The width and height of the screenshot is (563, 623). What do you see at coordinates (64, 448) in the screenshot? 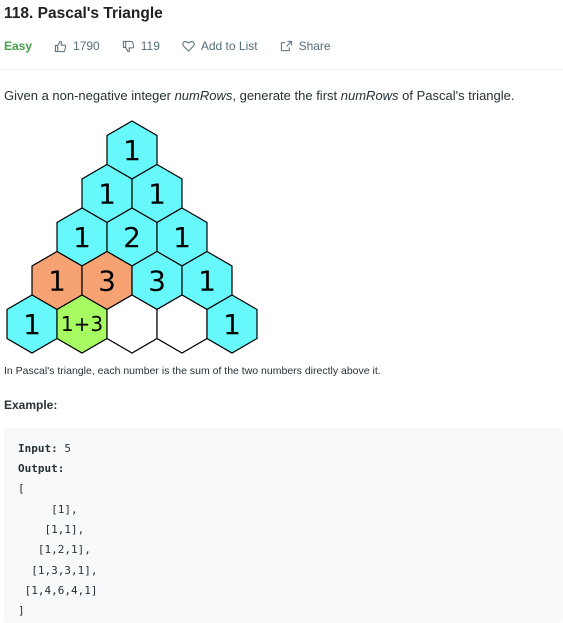
I see `input-value: 5` at bounding box center [64, 448].